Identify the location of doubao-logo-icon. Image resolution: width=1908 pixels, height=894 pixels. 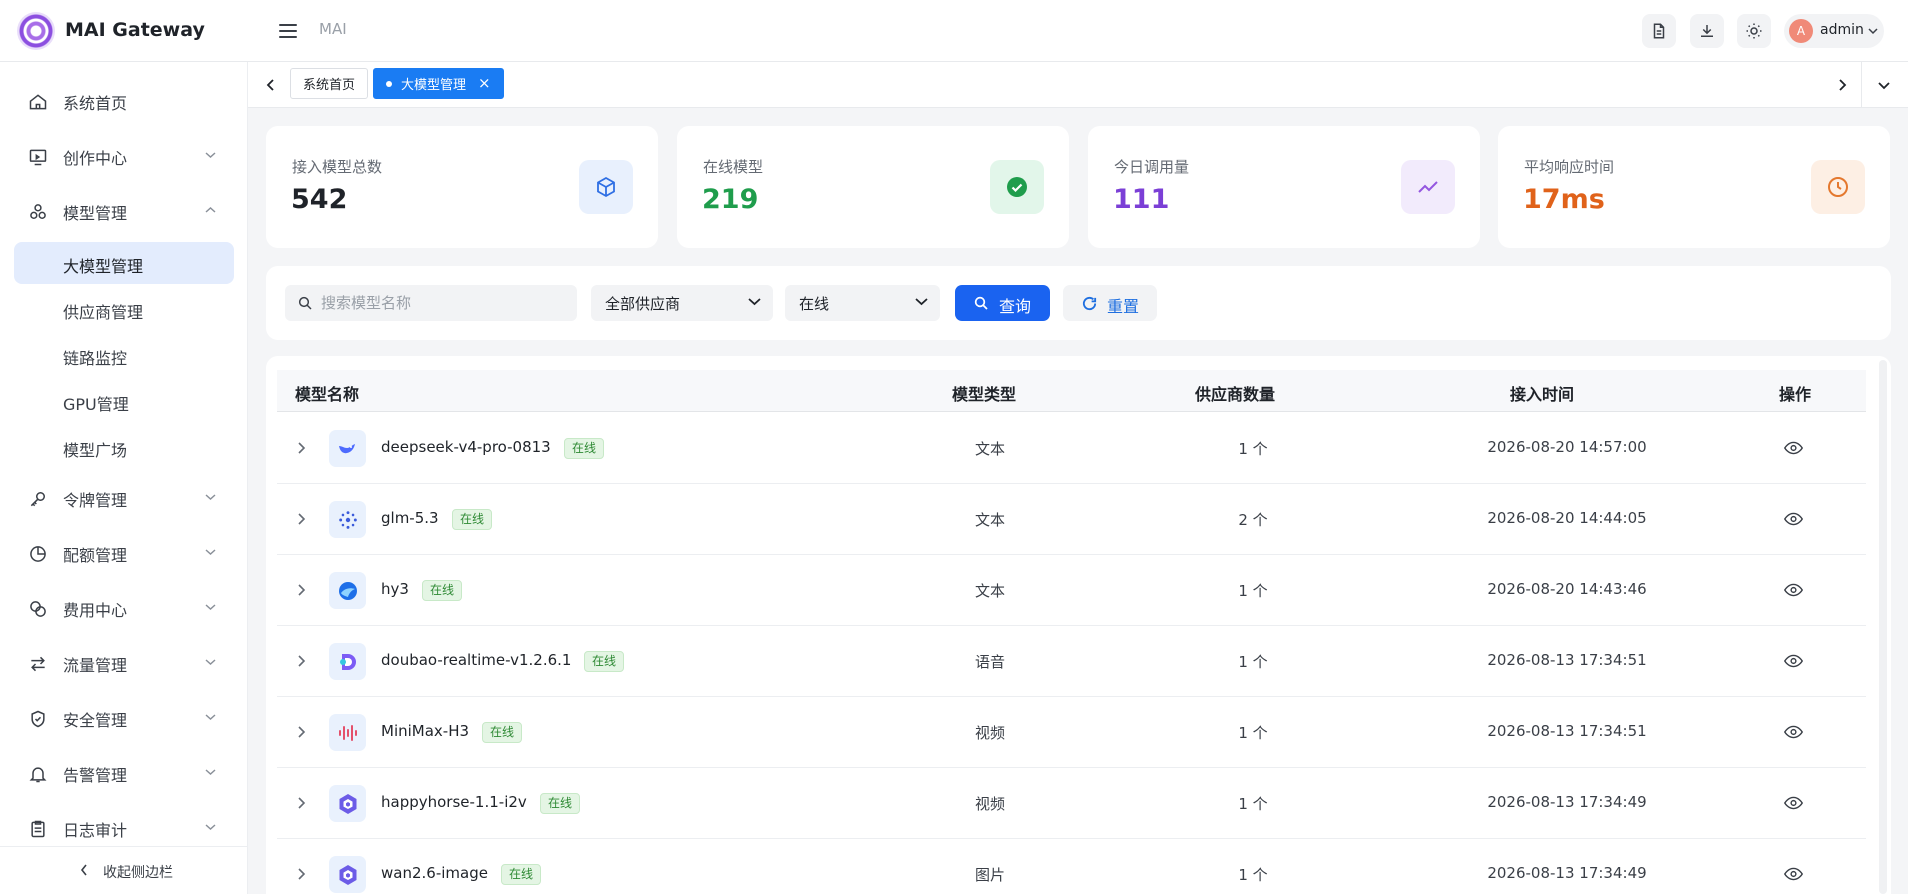
(347, 661).